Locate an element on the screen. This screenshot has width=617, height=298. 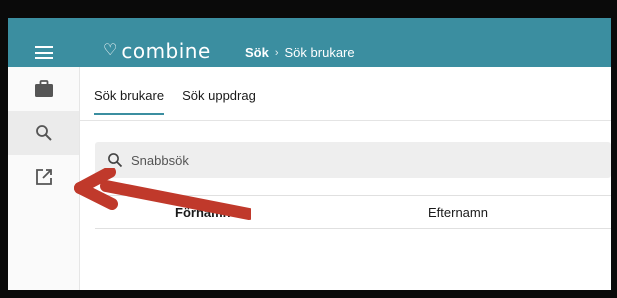
hamburger-menu-icon is located at coordinates (44, 52).